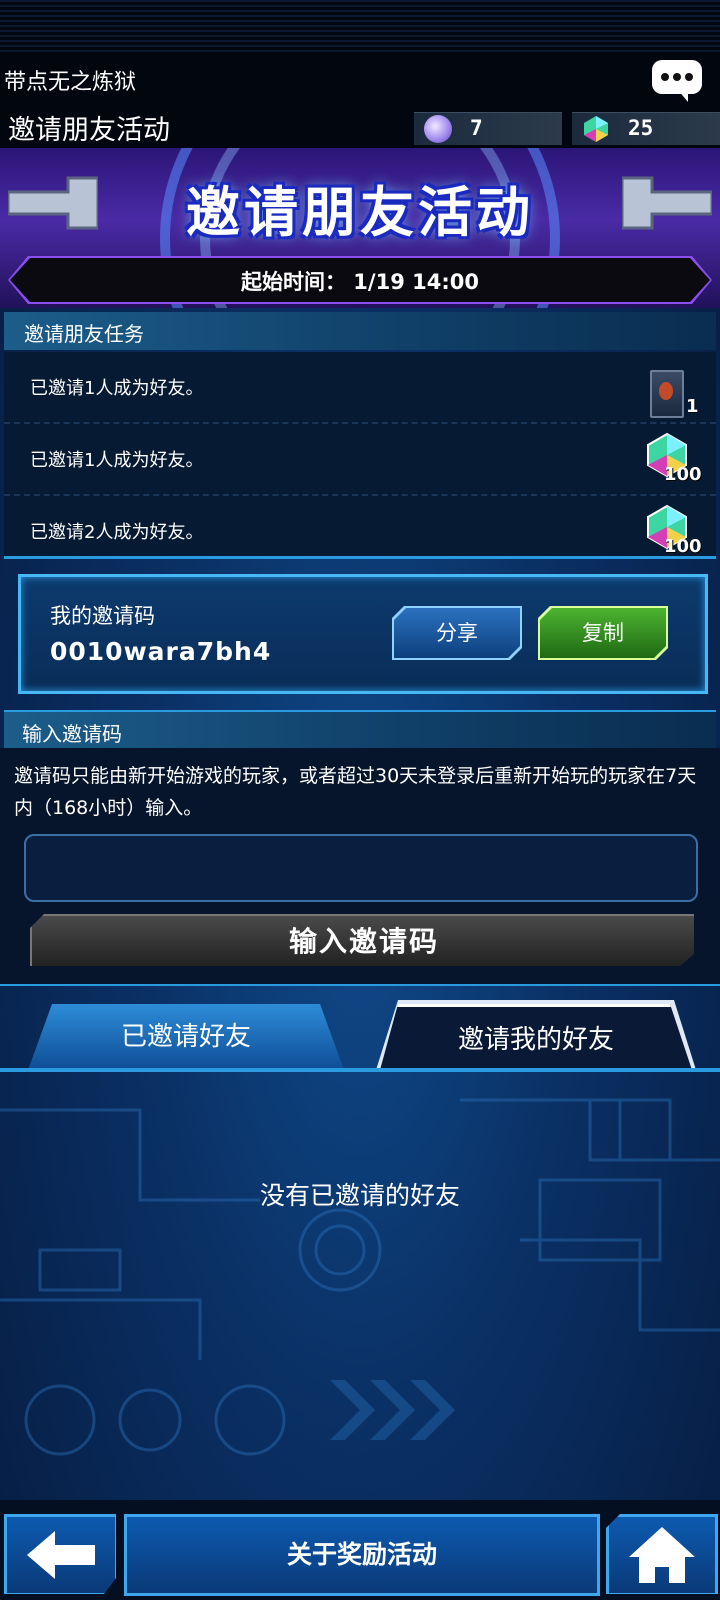 Image resolution: width=720 pixels, height=1600 pixels. I want to click on list-item: 已邀请1人成为好友。 1, so click(360, 388).